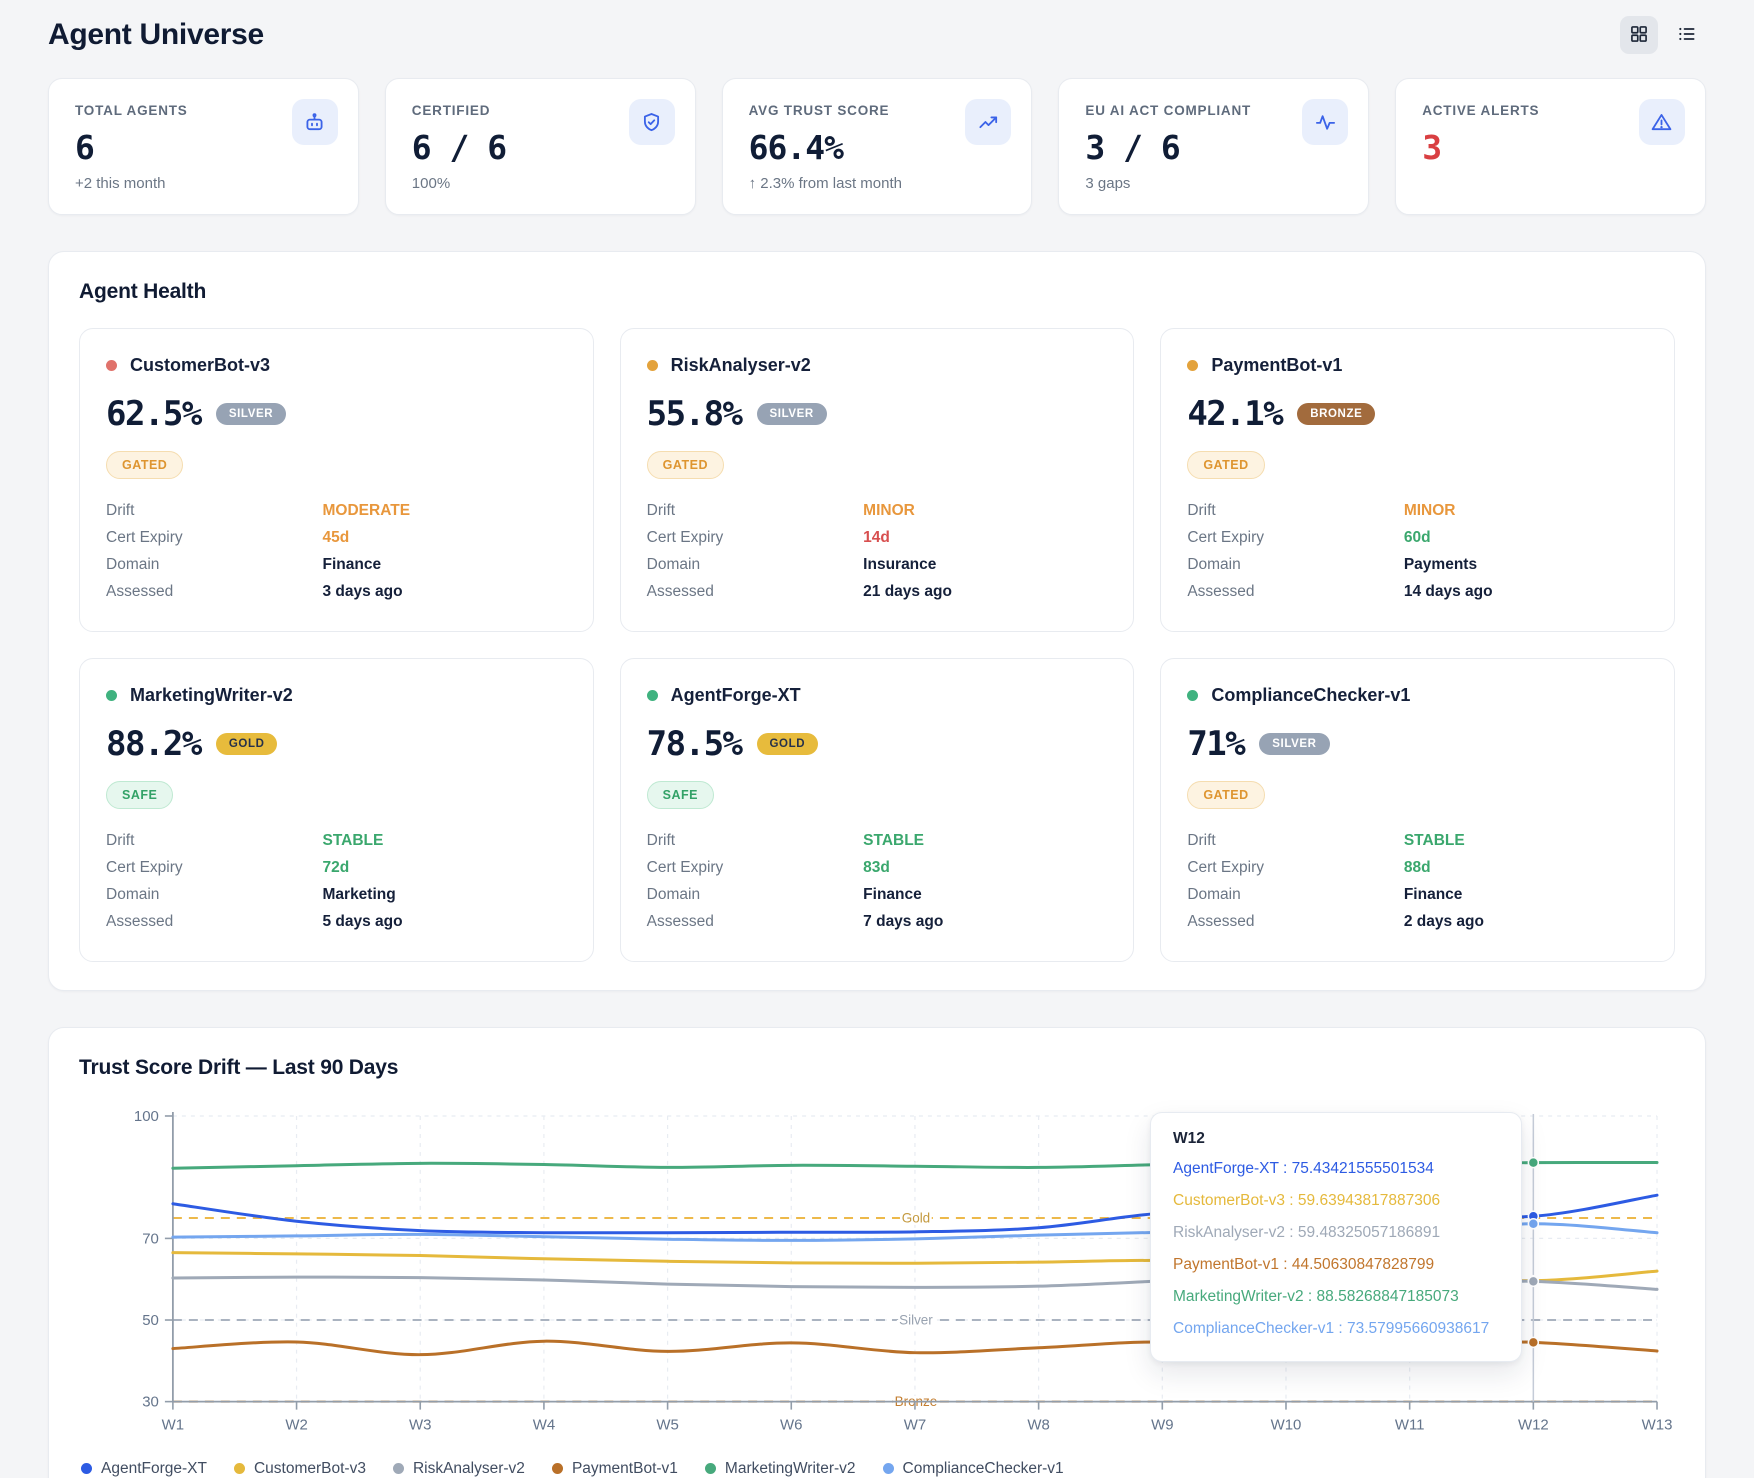 Image resolution: width=1754 pixels, height=1478 pixels. I want to click on list-view-button, so click(1687, 35).